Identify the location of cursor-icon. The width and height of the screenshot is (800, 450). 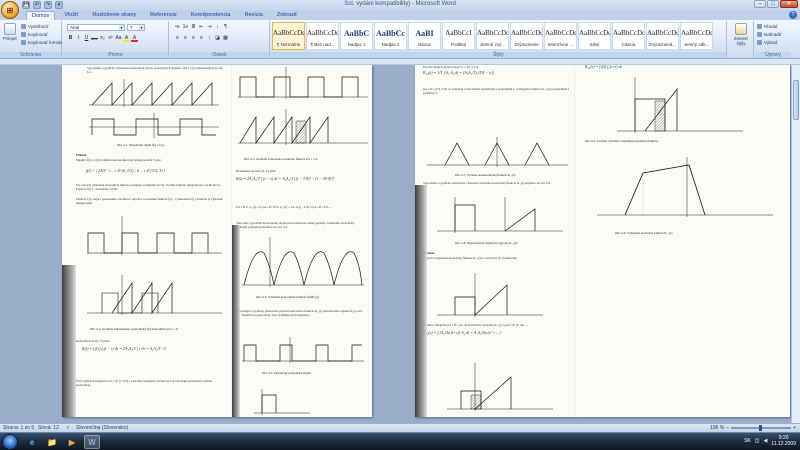
(759, 42).